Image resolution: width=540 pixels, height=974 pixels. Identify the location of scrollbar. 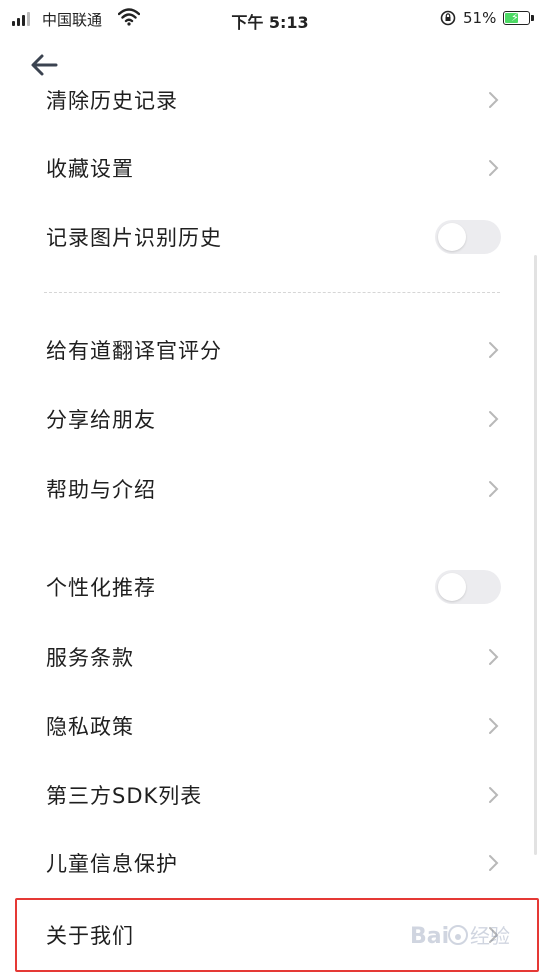
(535, 555).